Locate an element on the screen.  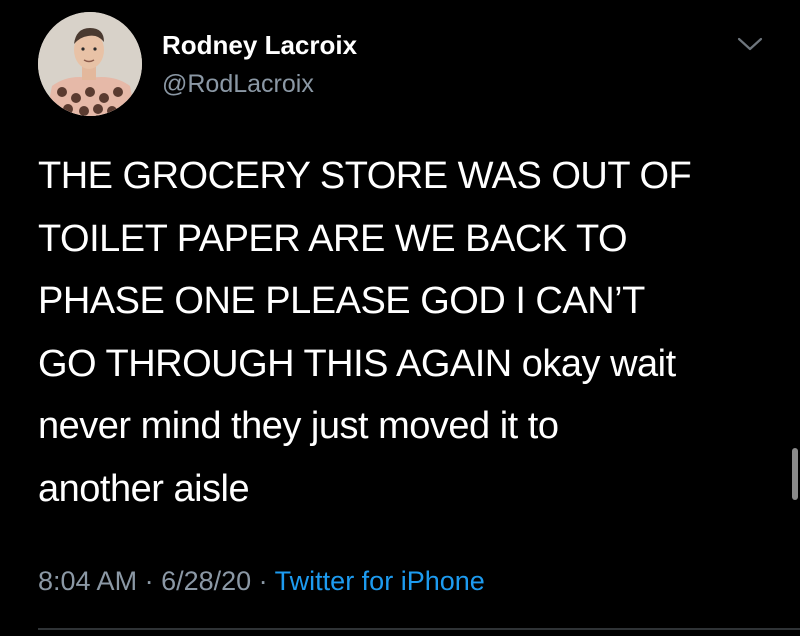
avatar-image is located at coordinates (90, 64).